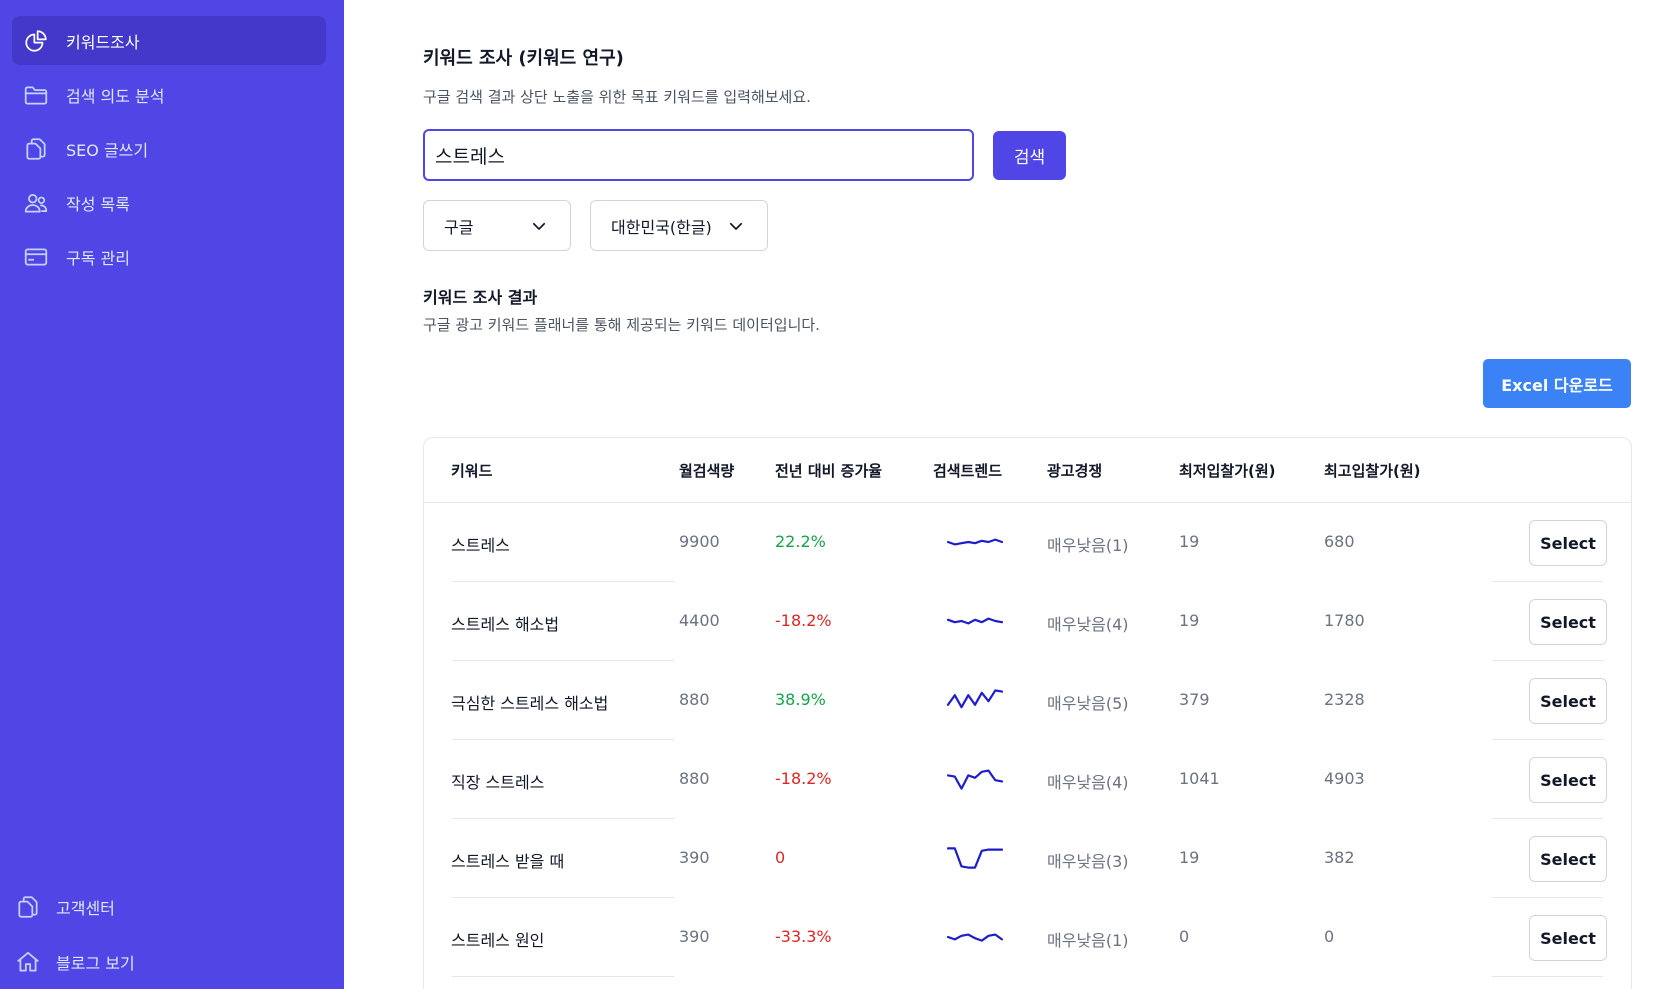  What do you see at coordinates (169, 907) in the screenshot?
I see `sidebar-item-support: 고객센터` at bounding box center [169, 907].